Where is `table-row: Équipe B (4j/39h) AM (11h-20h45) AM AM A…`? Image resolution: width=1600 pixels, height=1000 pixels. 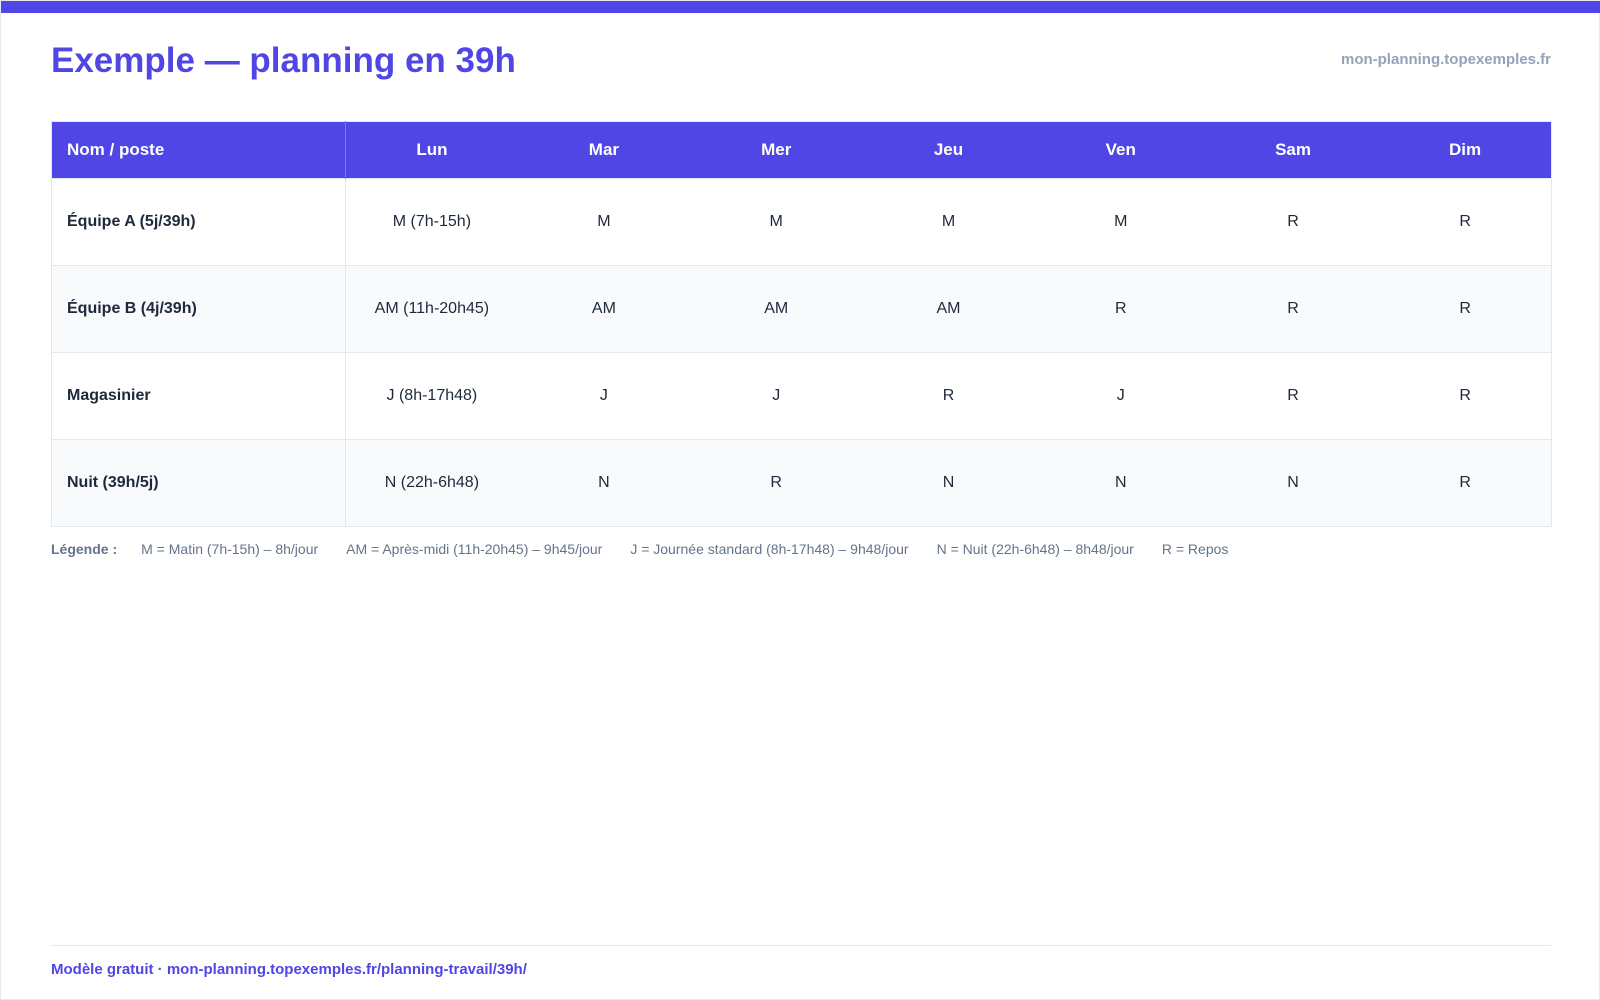
table-row: Équipe B (4j/39h) AM (11h-20h45) AM AM A… is located at coordinates (801, 309).